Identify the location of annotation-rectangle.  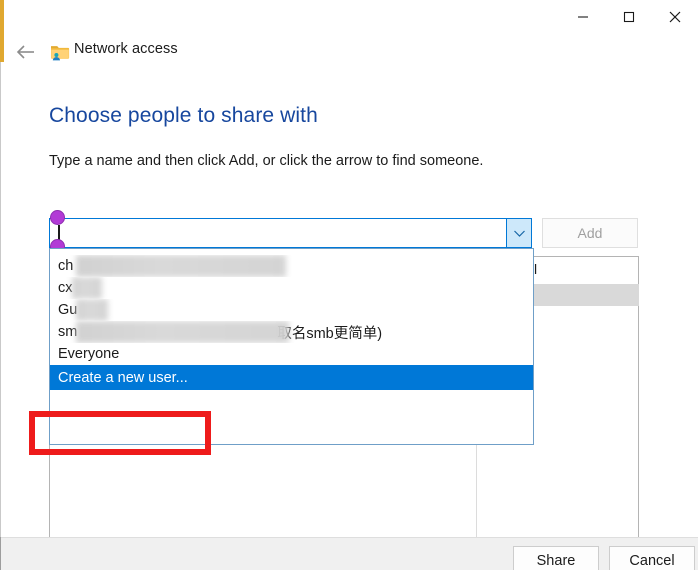
(120, 433).